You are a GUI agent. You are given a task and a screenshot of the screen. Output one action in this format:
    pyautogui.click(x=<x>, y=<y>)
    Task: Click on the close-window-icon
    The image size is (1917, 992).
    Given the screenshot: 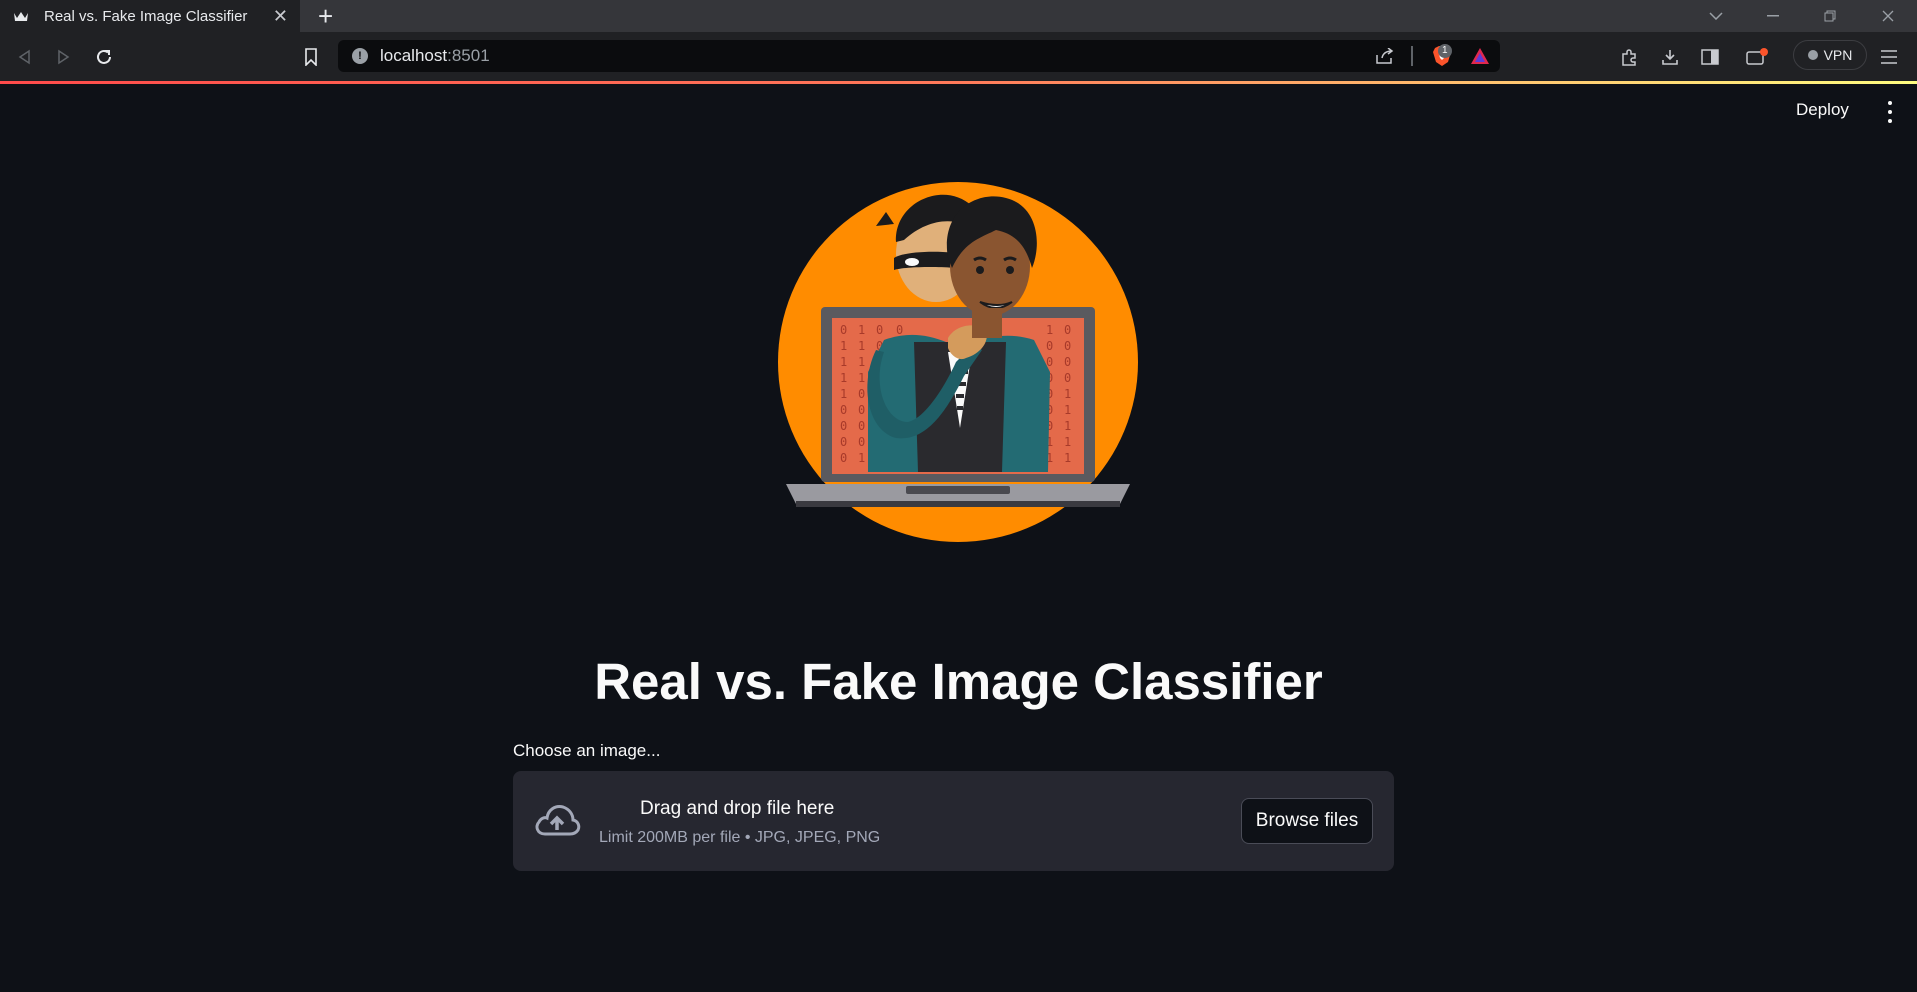 What is the action you would take?
    pyautogui.click(x=1888, y=16)
    